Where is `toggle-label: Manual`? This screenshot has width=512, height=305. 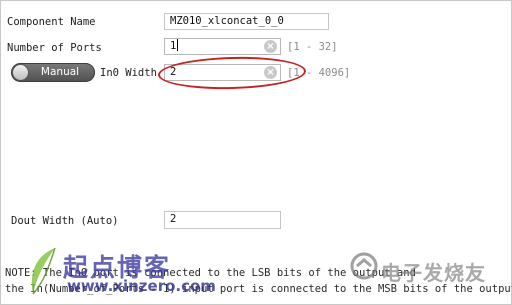
toggle-label: Manual is located at coordinates (60, 72).